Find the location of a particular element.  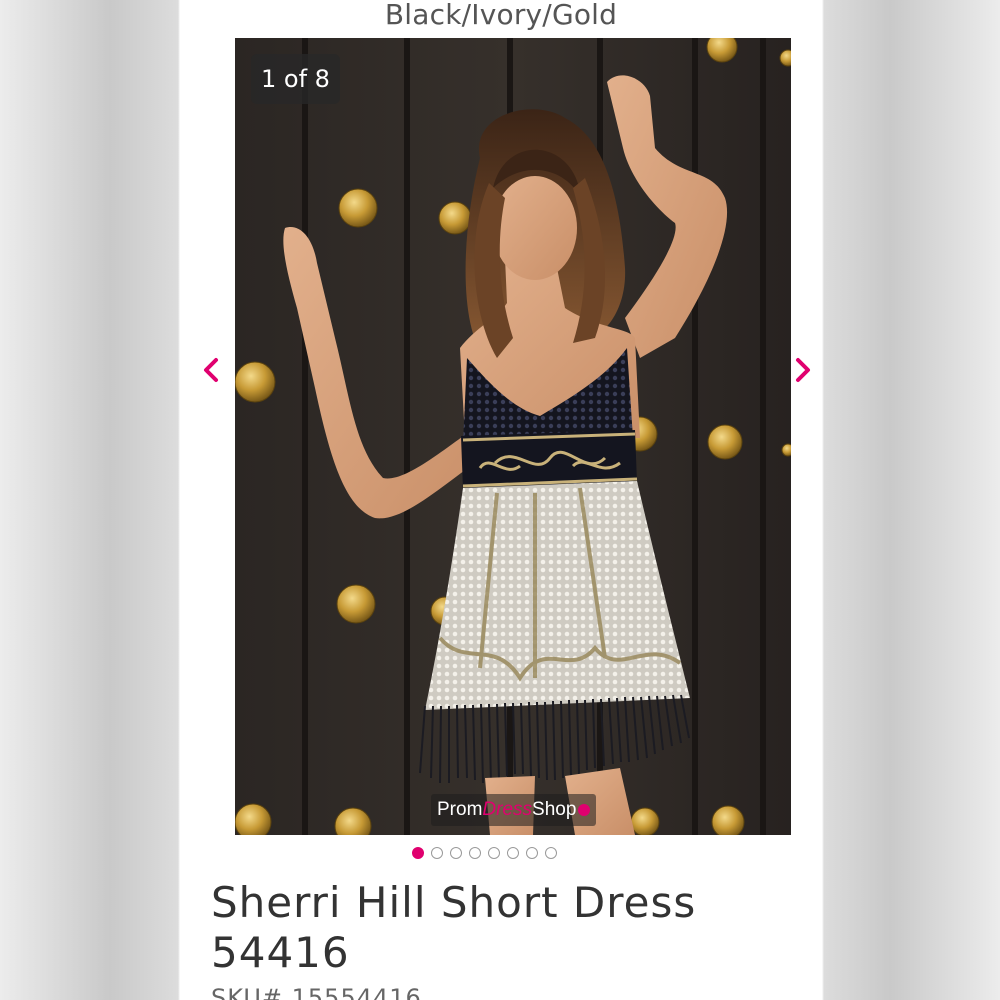

image-counter-badge: 1 of 8 is located at coordinates (295, 79).